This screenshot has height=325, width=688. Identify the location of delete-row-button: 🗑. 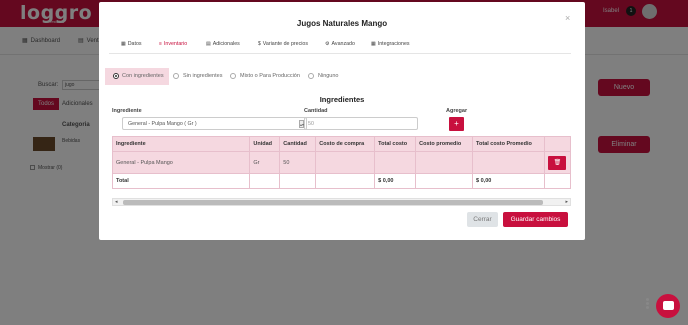
(557, 162).